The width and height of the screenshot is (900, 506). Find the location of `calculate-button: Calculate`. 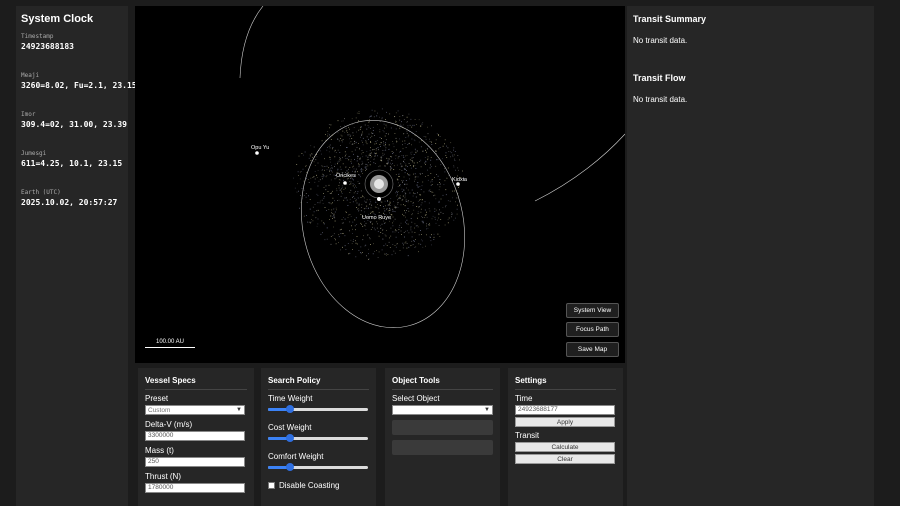

calculate-button: Calculate is located at coordinates (565, 447).